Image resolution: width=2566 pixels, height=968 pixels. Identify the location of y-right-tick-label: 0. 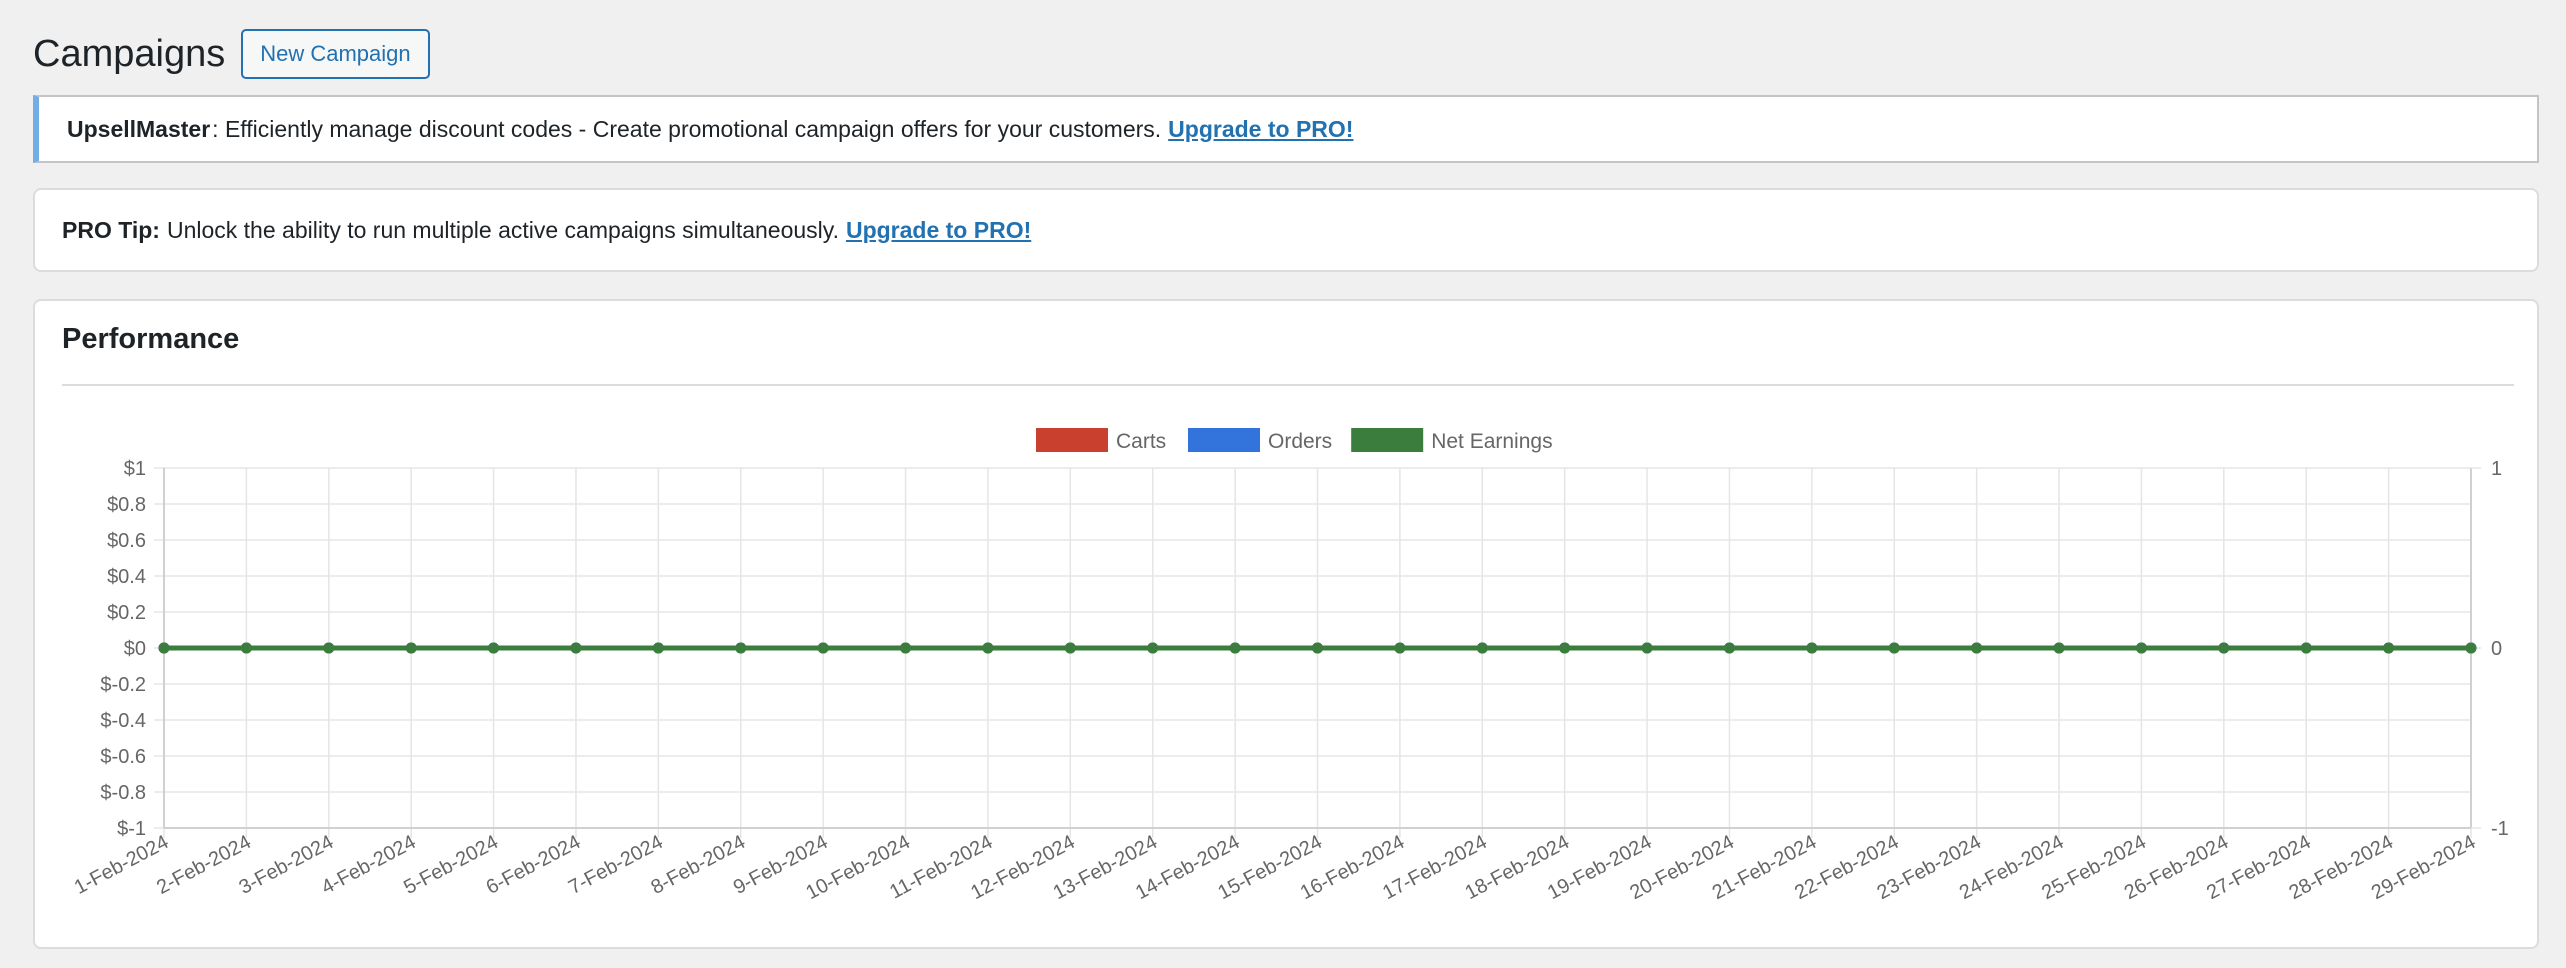
(2496, 649).